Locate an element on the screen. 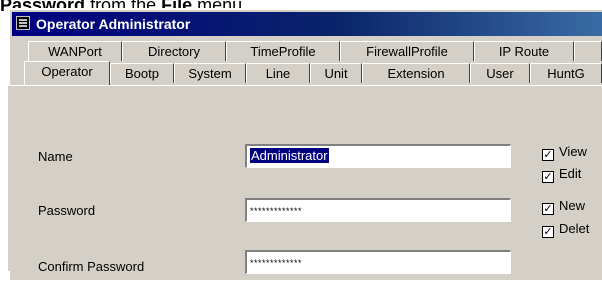 The height and width of the screenshot is (284, 602). tab-bootp: Bootp is located at coordinates (142, 73).